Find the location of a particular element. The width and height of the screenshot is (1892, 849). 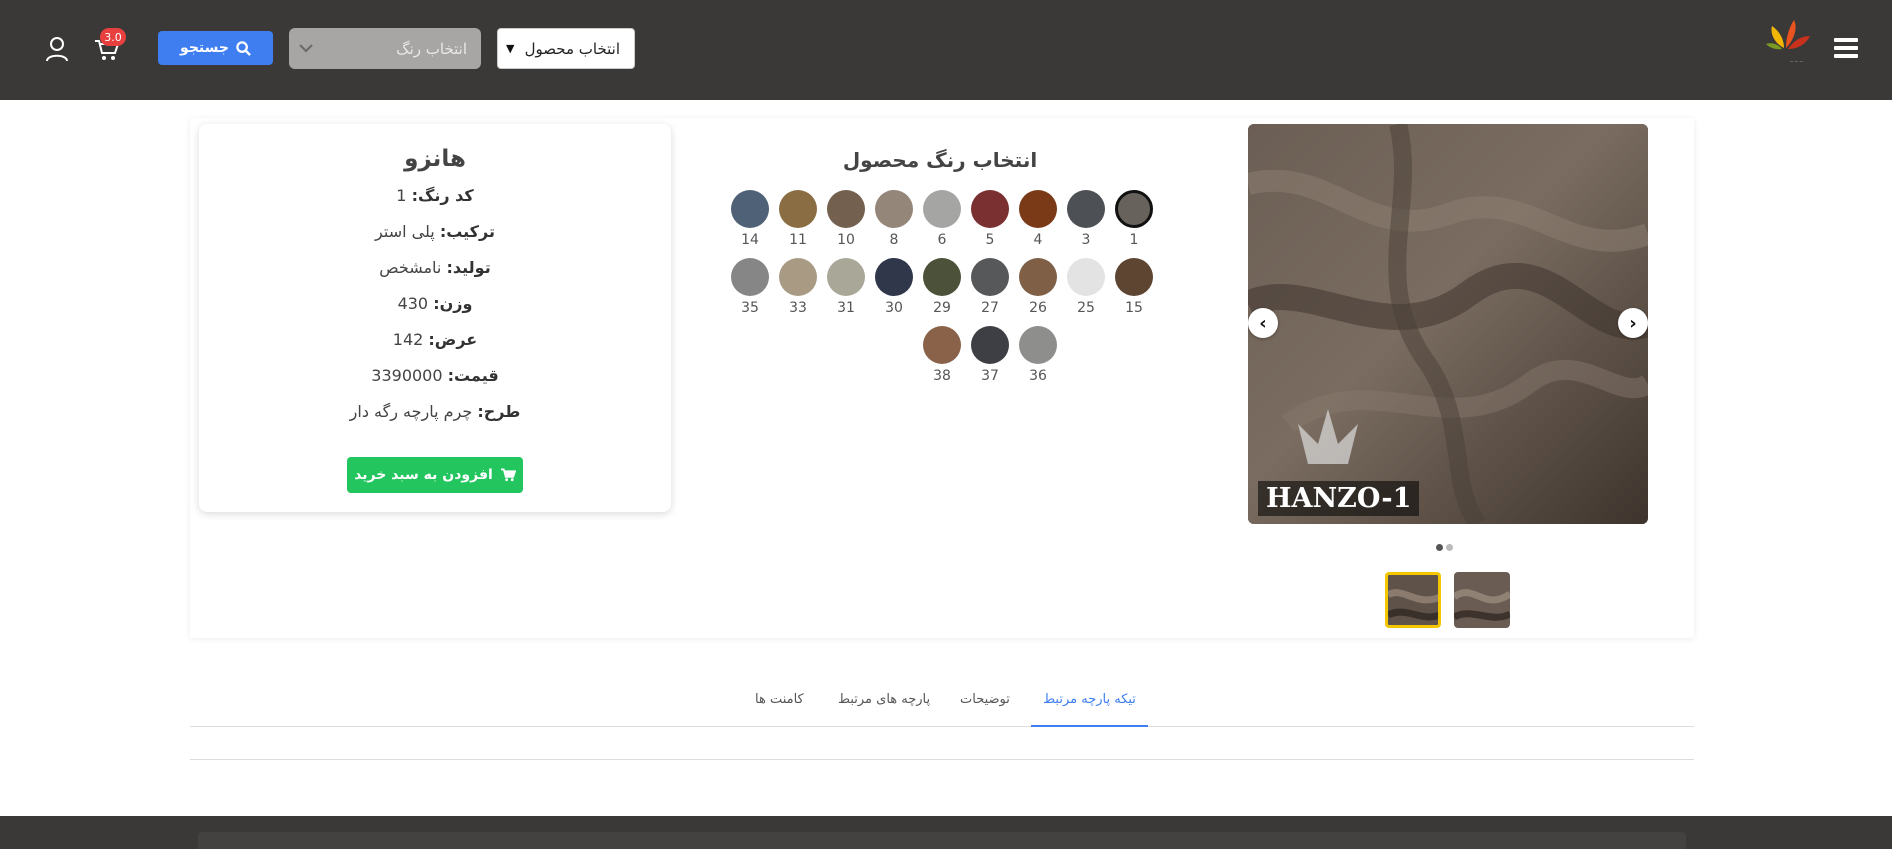

info-row-price: قیمت: 3390000 is located at coordinates (435, 376).